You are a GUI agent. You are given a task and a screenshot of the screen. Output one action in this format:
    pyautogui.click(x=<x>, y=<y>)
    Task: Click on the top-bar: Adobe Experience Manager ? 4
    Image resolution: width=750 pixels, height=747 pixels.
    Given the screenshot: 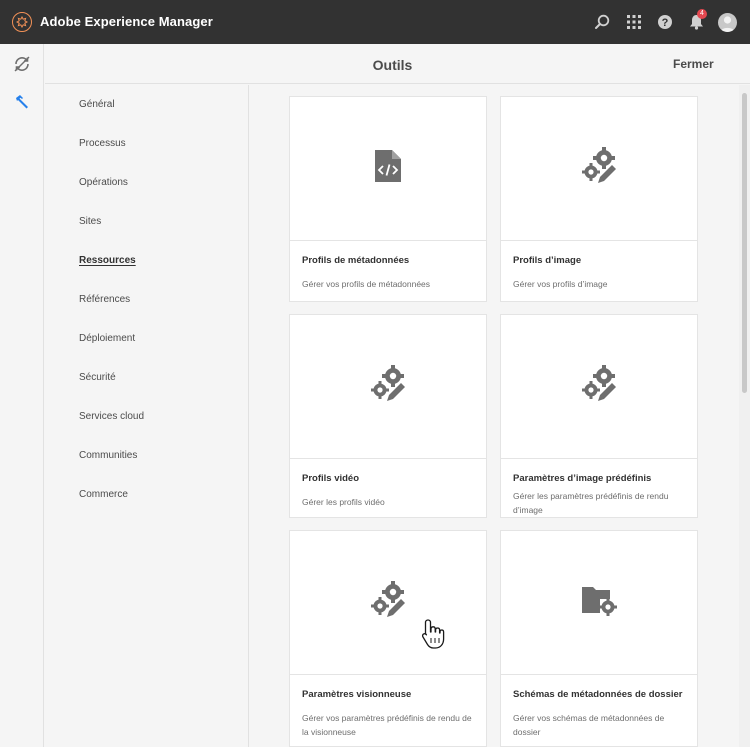 What is the action you would take?
    pyautogui.click(x=375, y=22)
    